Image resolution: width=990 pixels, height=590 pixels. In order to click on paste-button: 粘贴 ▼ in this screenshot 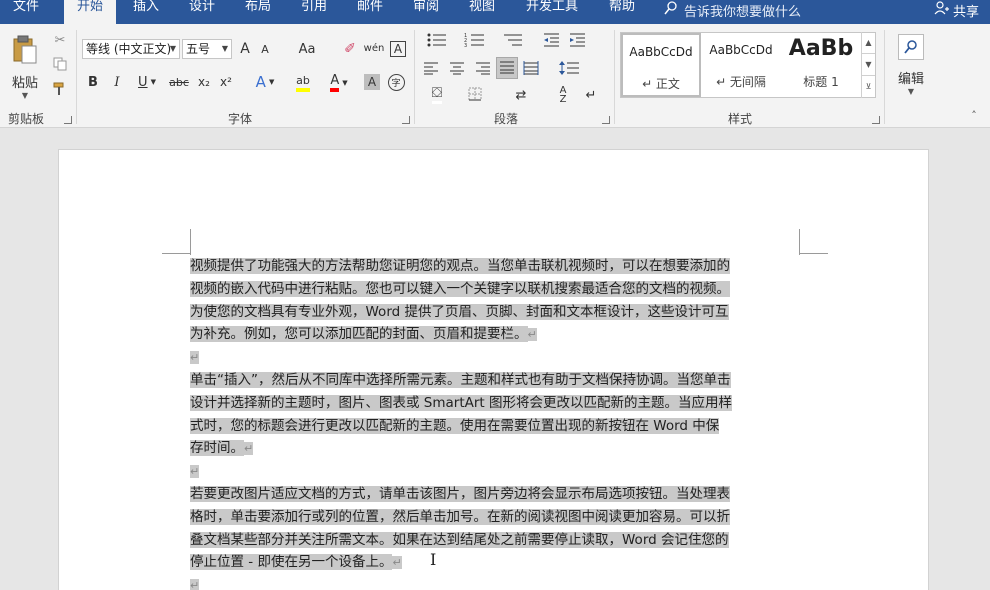, I will do `click(25, 67)`.